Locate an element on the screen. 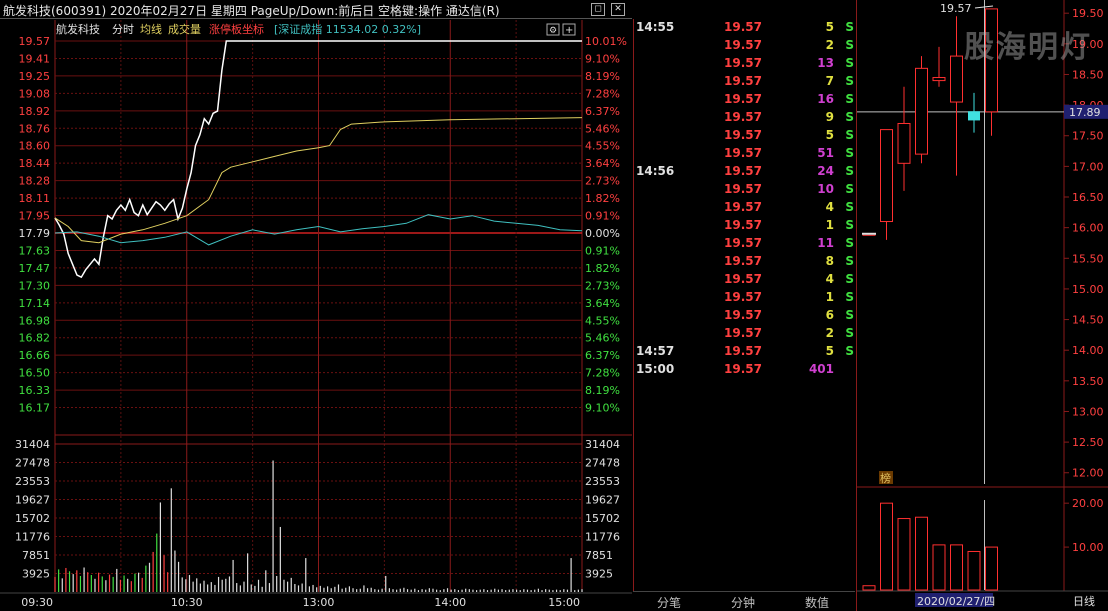 The width and height of the screenshot is (1108, 611). daily-price-label: 13.00 is located at coordinates (1088, 411).